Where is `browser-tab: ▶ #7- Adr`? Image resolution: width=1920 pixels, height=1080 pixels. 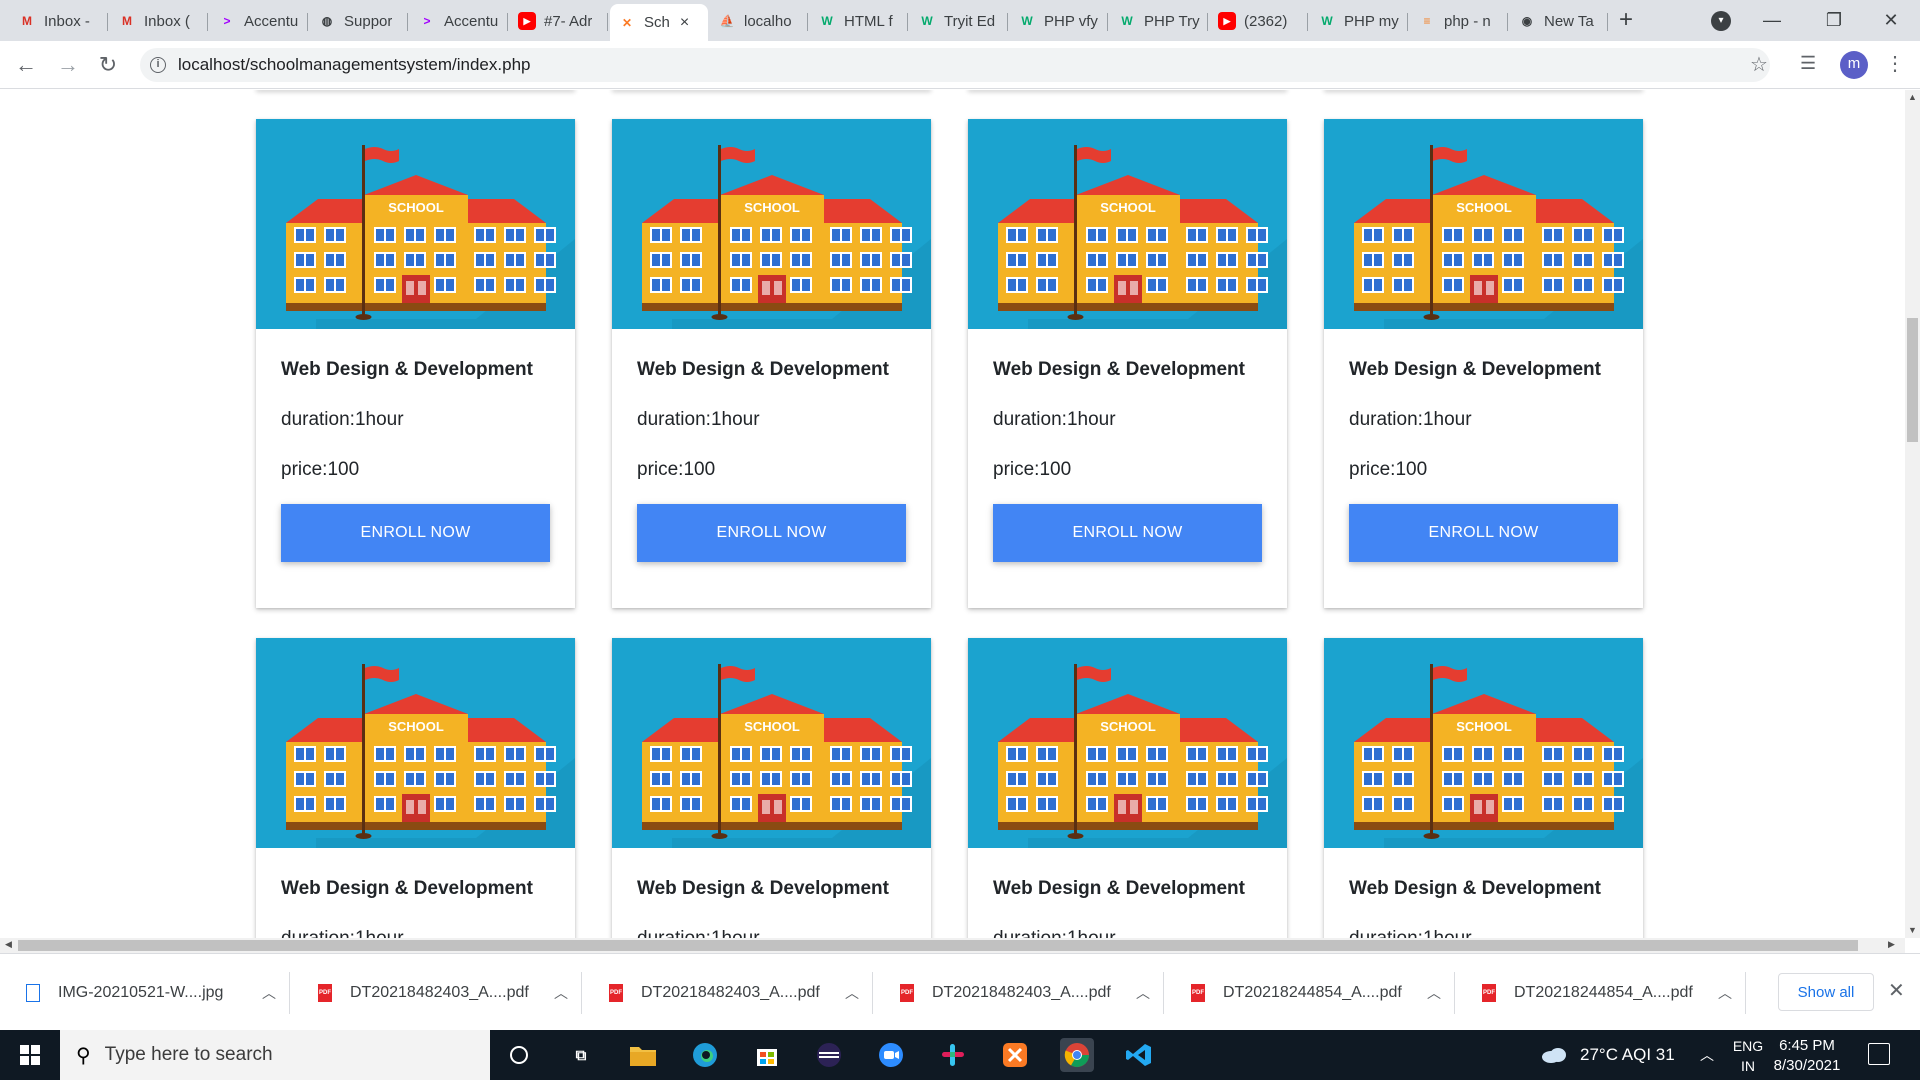
browser-tab: ▶ #7- Adr is located at coordinates (559, 21).